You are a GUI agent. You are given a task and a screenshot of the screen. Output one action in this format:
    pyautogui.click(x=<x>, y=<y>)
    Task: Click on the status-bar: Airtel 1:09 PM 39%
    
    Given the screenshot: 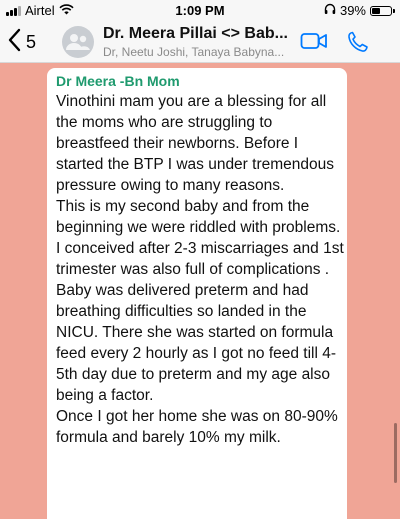 What is the action you would take?
    pyautogui.click(x=200, y=11)
    